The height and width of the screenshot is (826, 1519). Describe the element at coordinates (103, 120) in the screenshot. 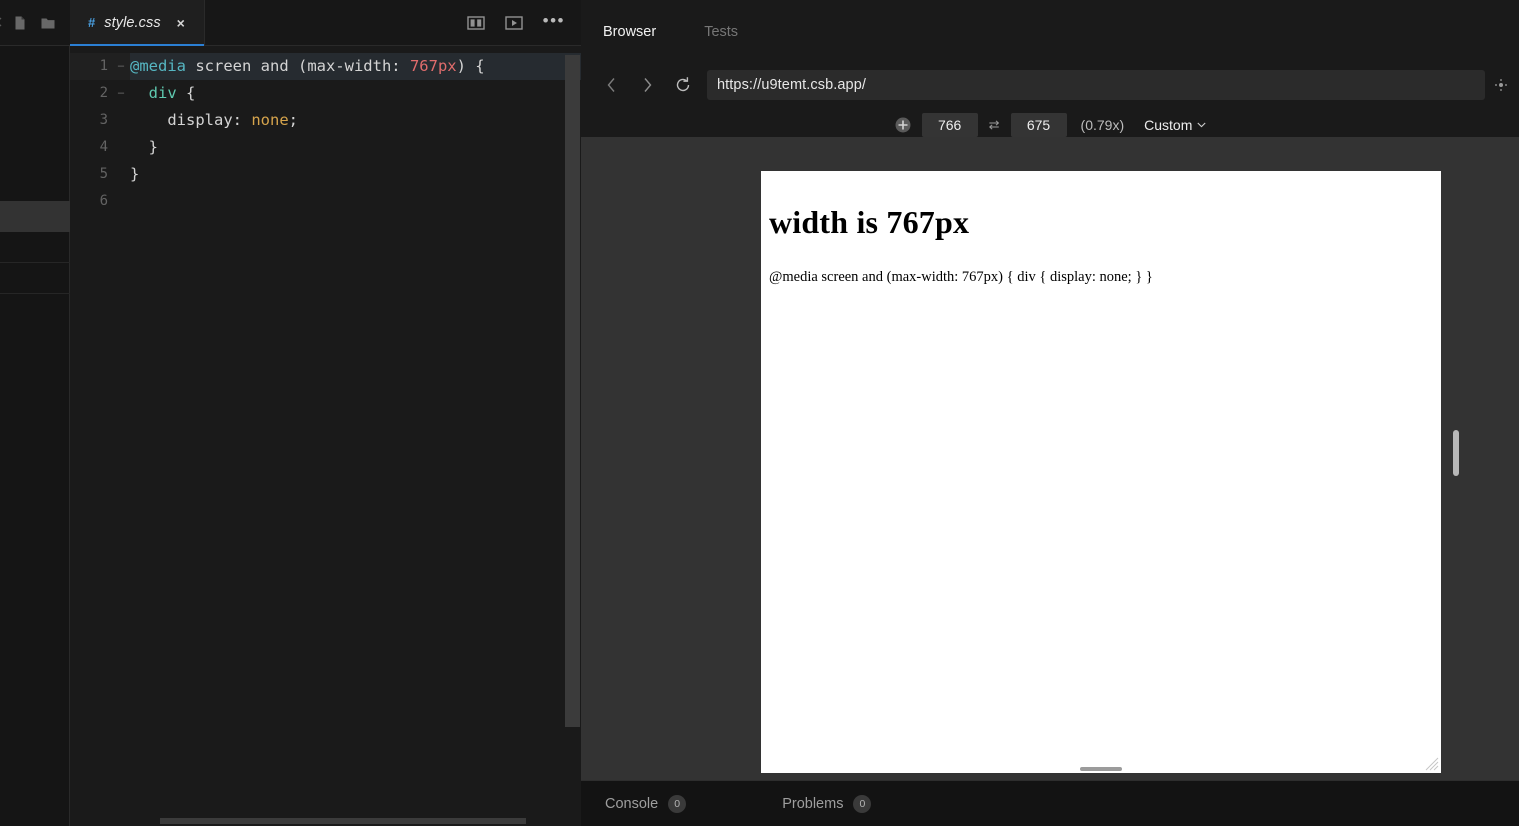

I see `line-number: 3` at that location.